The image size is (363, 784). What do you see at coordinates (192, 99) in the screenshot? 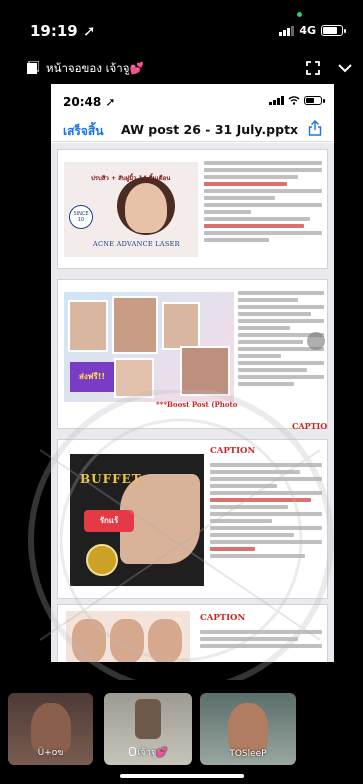
I see `shared-status-bar: 20:48 ➚` at bounding box center [192, 99].